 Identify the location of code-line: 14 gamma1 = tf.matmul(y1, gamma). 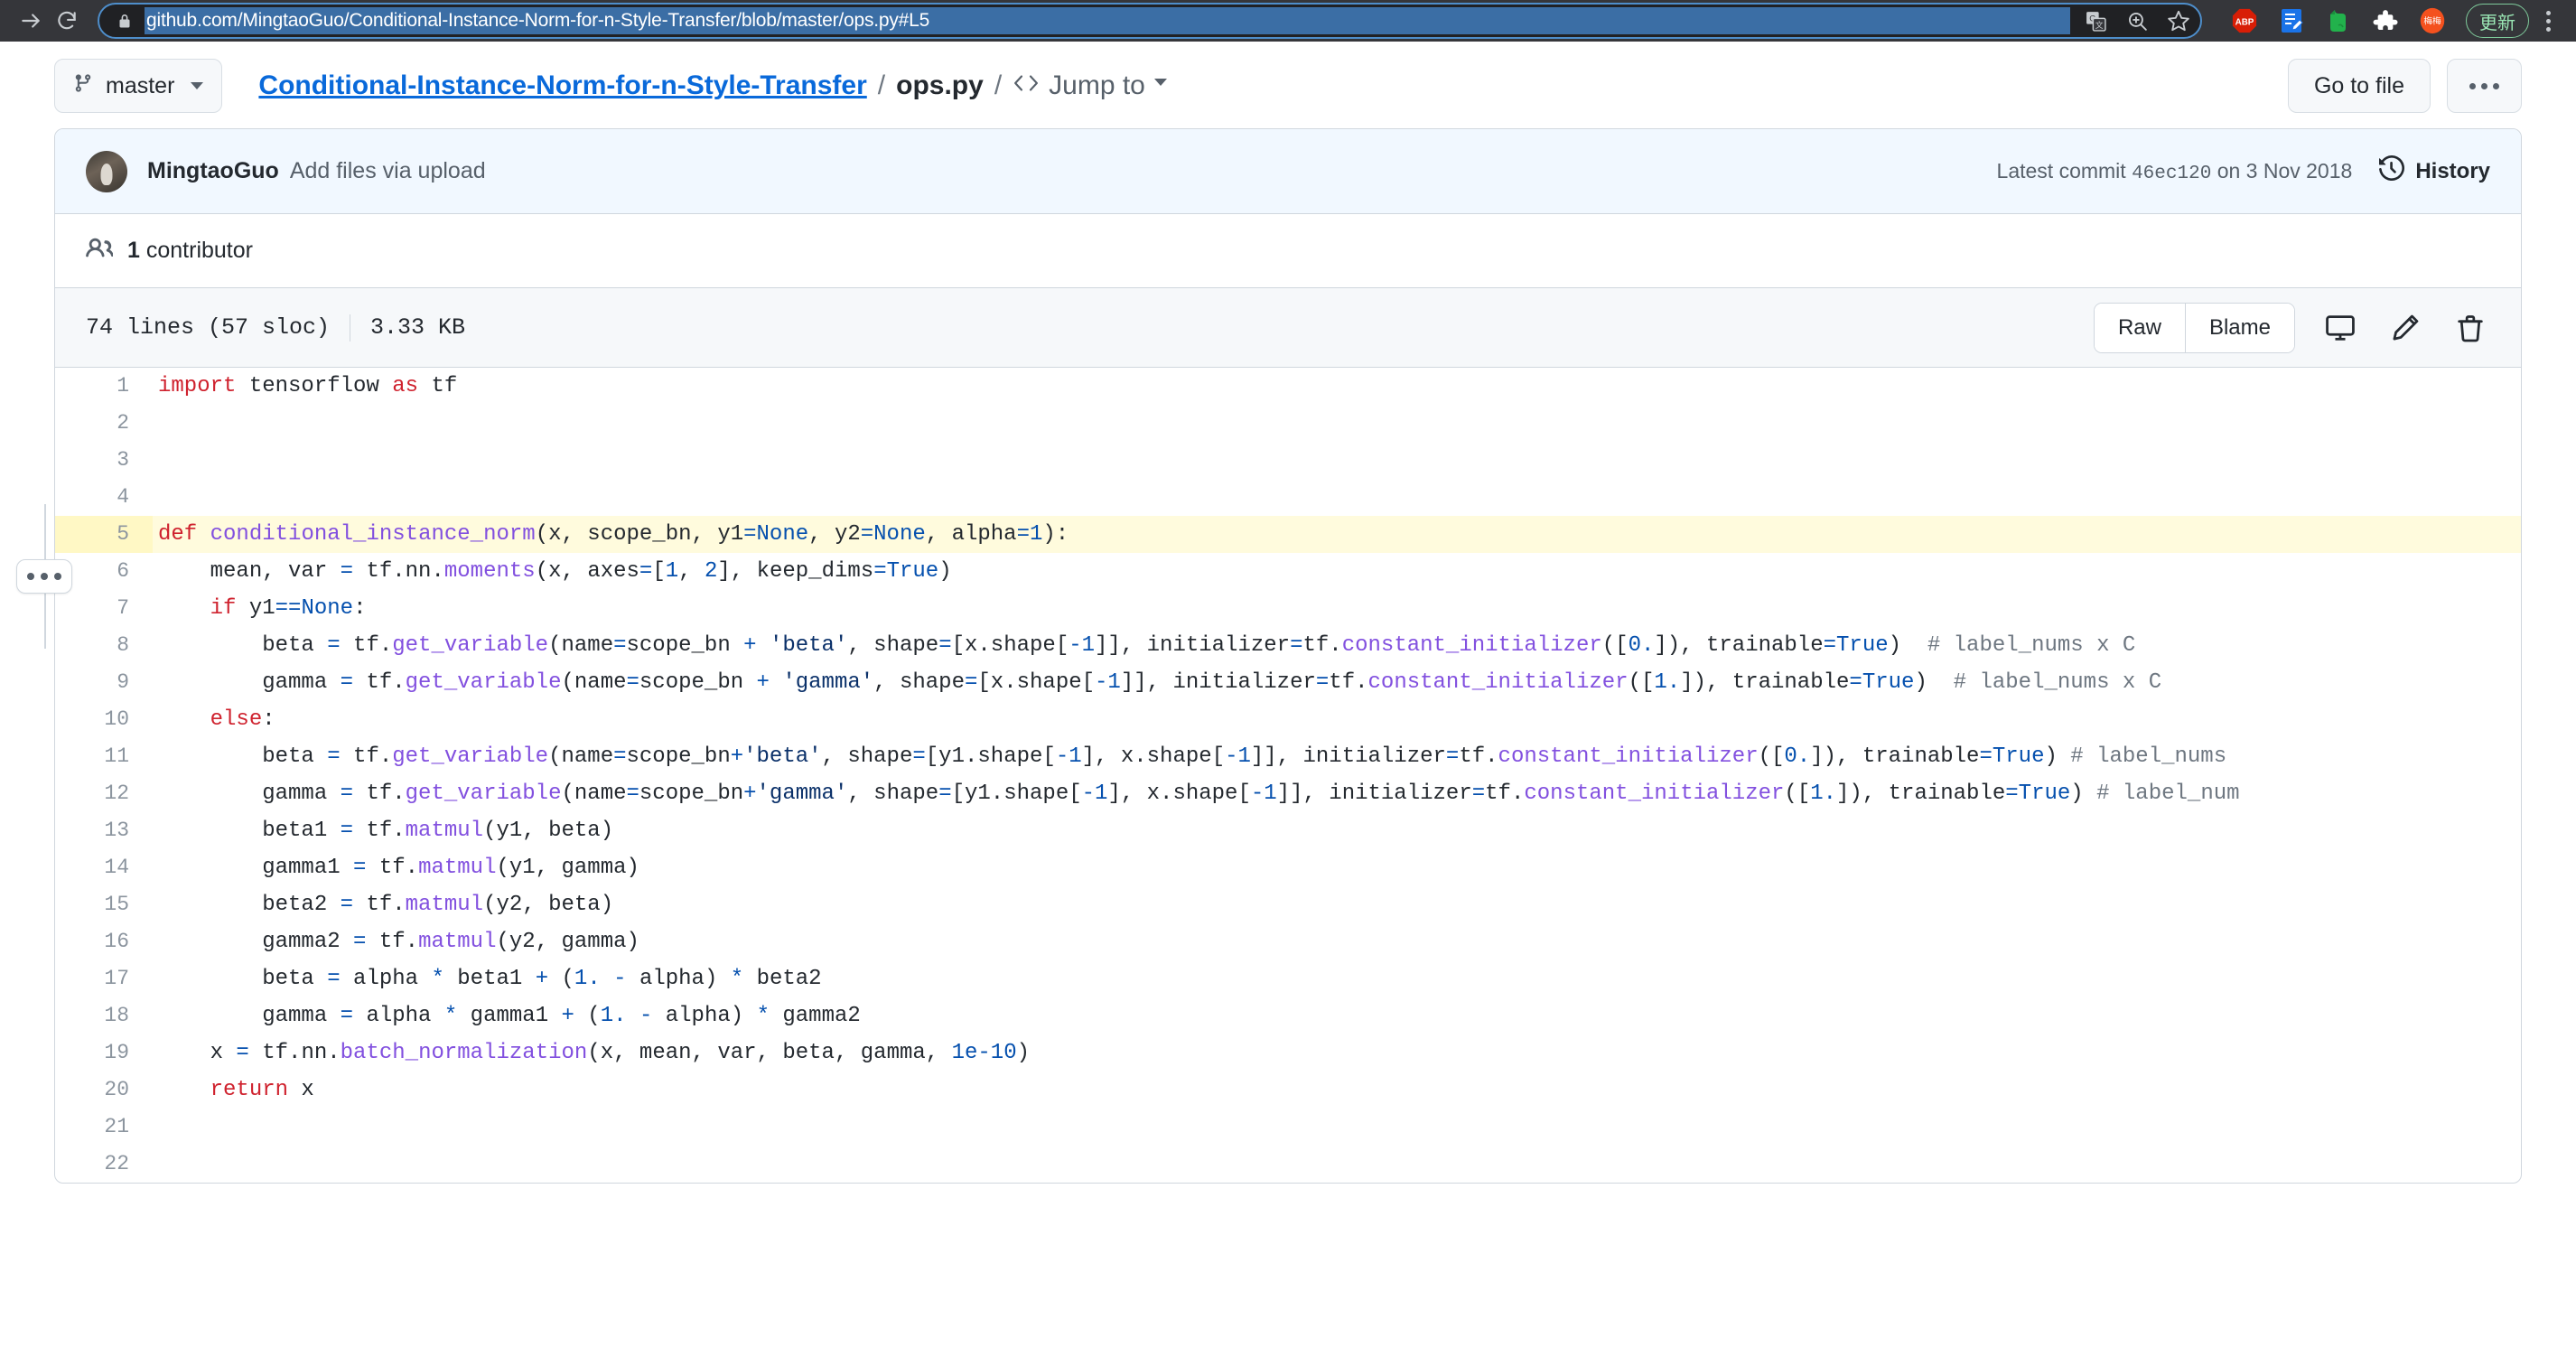
(1288, 867).